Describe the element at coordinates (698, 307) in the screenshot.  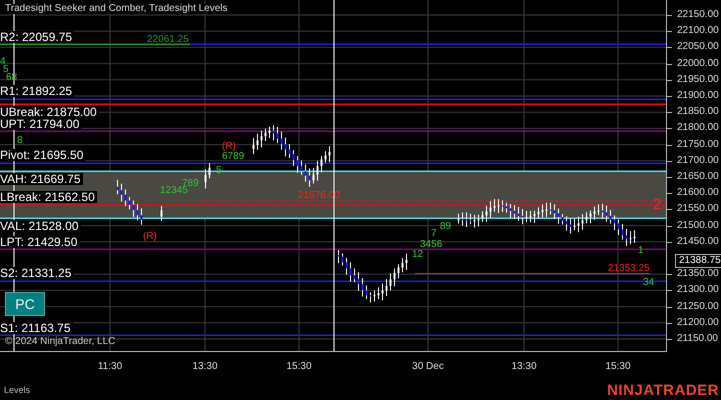
I see `price-tick: 21250.00` at that location.